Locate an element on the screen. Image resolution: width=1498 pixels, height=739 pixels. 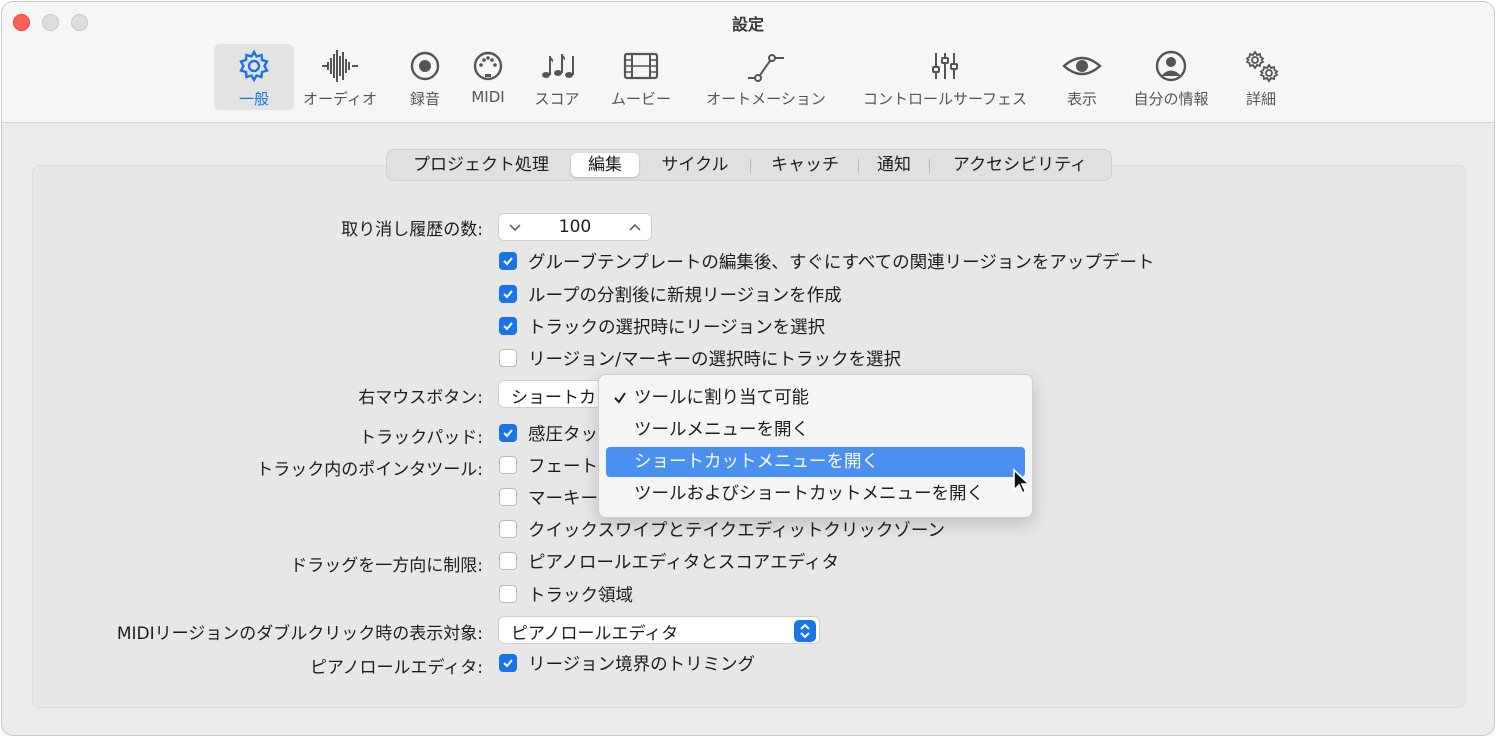
toolbar-item-midi: MIDI is located at coordinates (488, 77).